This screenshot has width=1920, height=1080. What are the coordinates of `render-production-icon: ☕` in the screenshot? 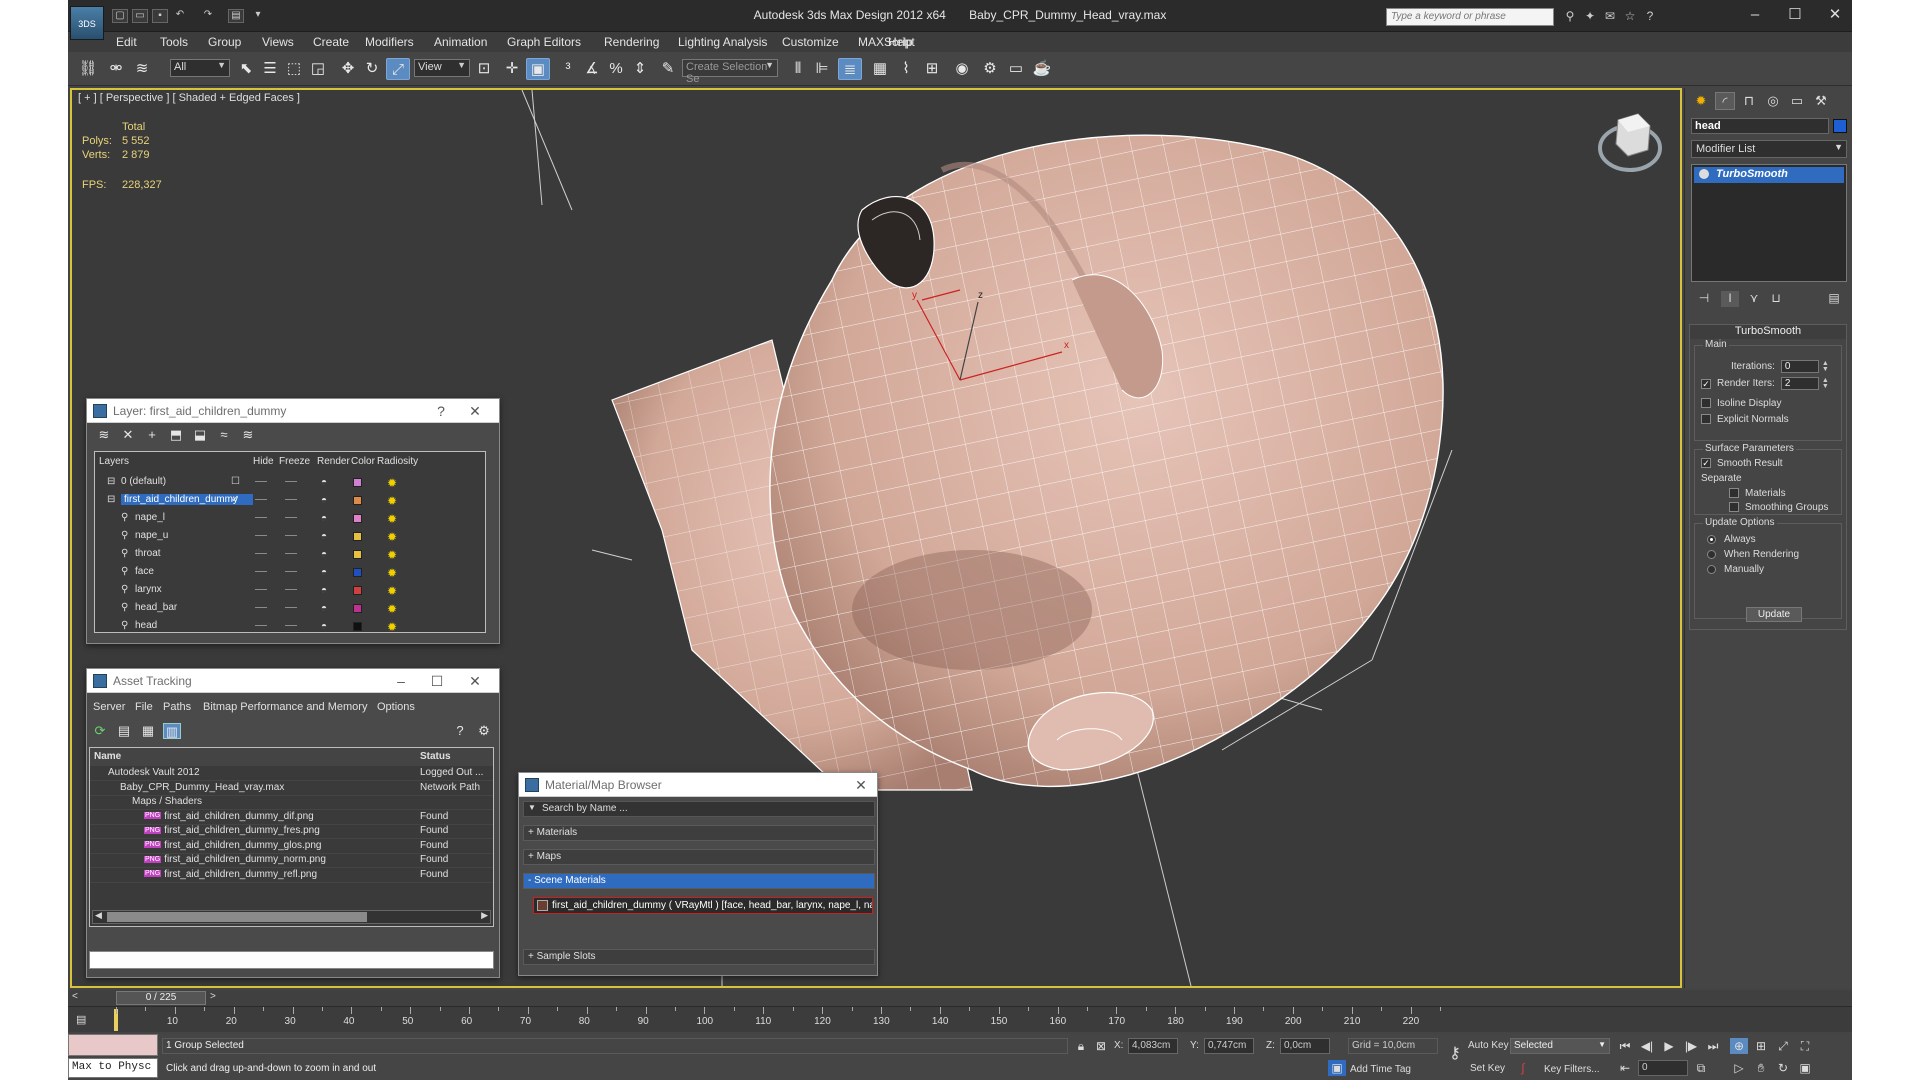 It's located at (1042, 69).